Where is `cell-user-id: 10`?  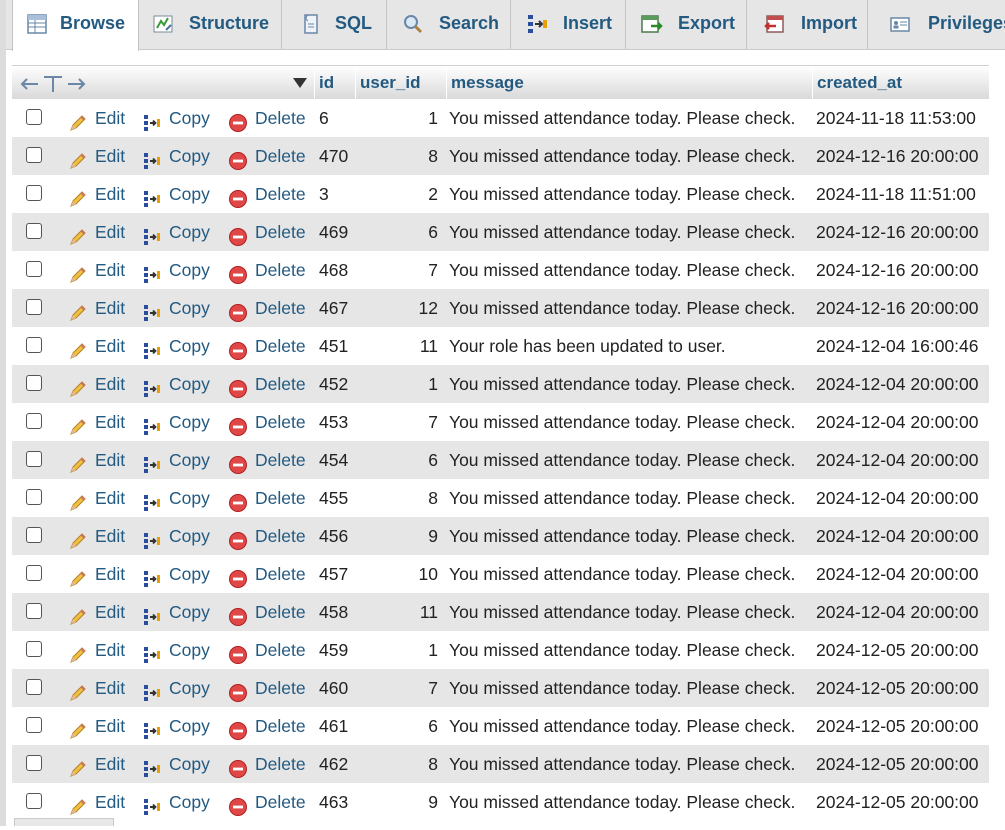
cell-user-id: 10 is located at coordinates (396, 574).